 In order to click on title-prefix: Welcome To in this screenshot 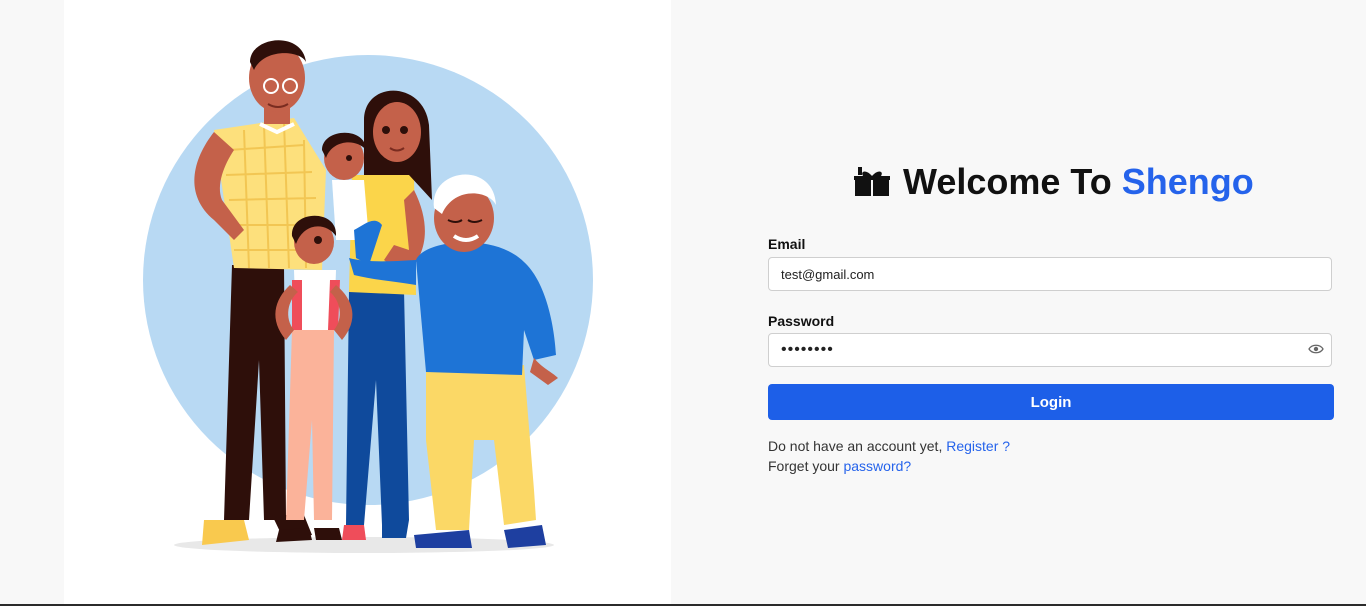, I will do `click(1007, 181)`.